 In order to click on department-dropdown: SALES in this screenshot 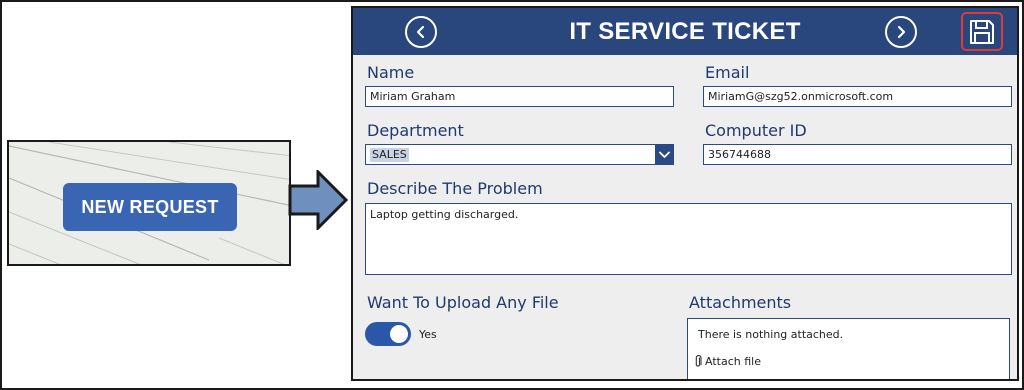, I will do `click(519, 154)`.